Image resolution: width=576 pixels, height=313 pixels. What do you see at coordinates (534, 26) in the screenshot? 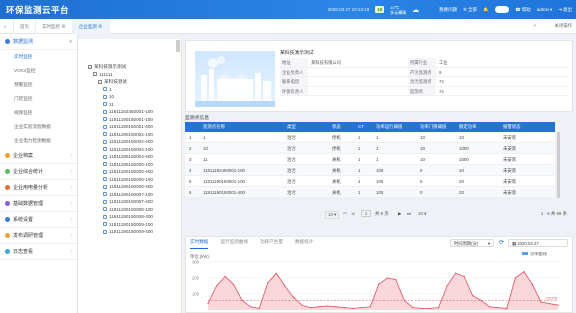
I see `tab-nav-forward: »` at bounding box center [534, 26].